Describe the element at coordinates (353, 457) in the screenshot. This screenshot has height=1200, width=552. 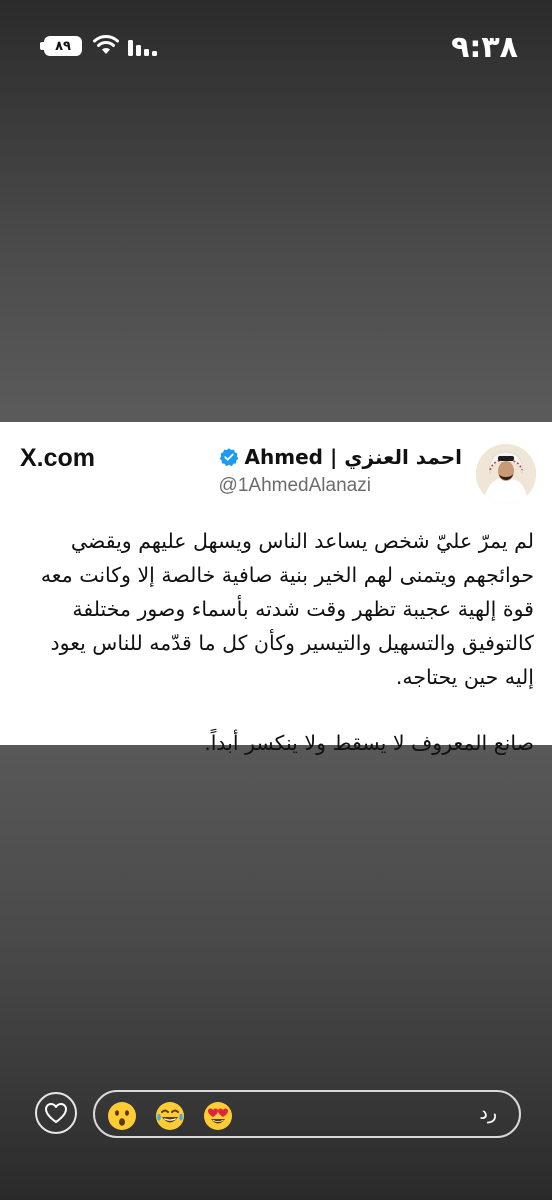
I see `author-name: احمد العنزي | Ahmed` at that location.